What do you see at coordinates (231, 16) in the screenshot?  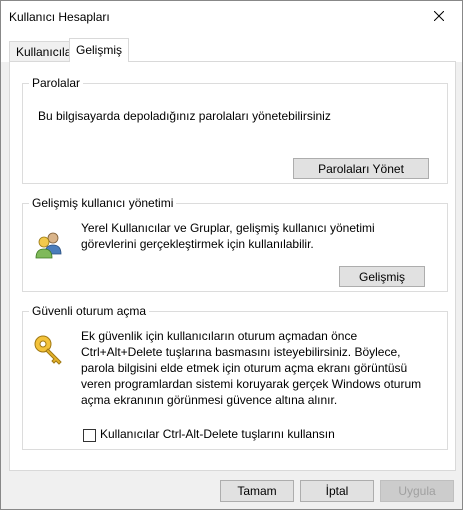 I see `title-bar: Kullanıcı Hesapları` at bounding box center [231, 16].